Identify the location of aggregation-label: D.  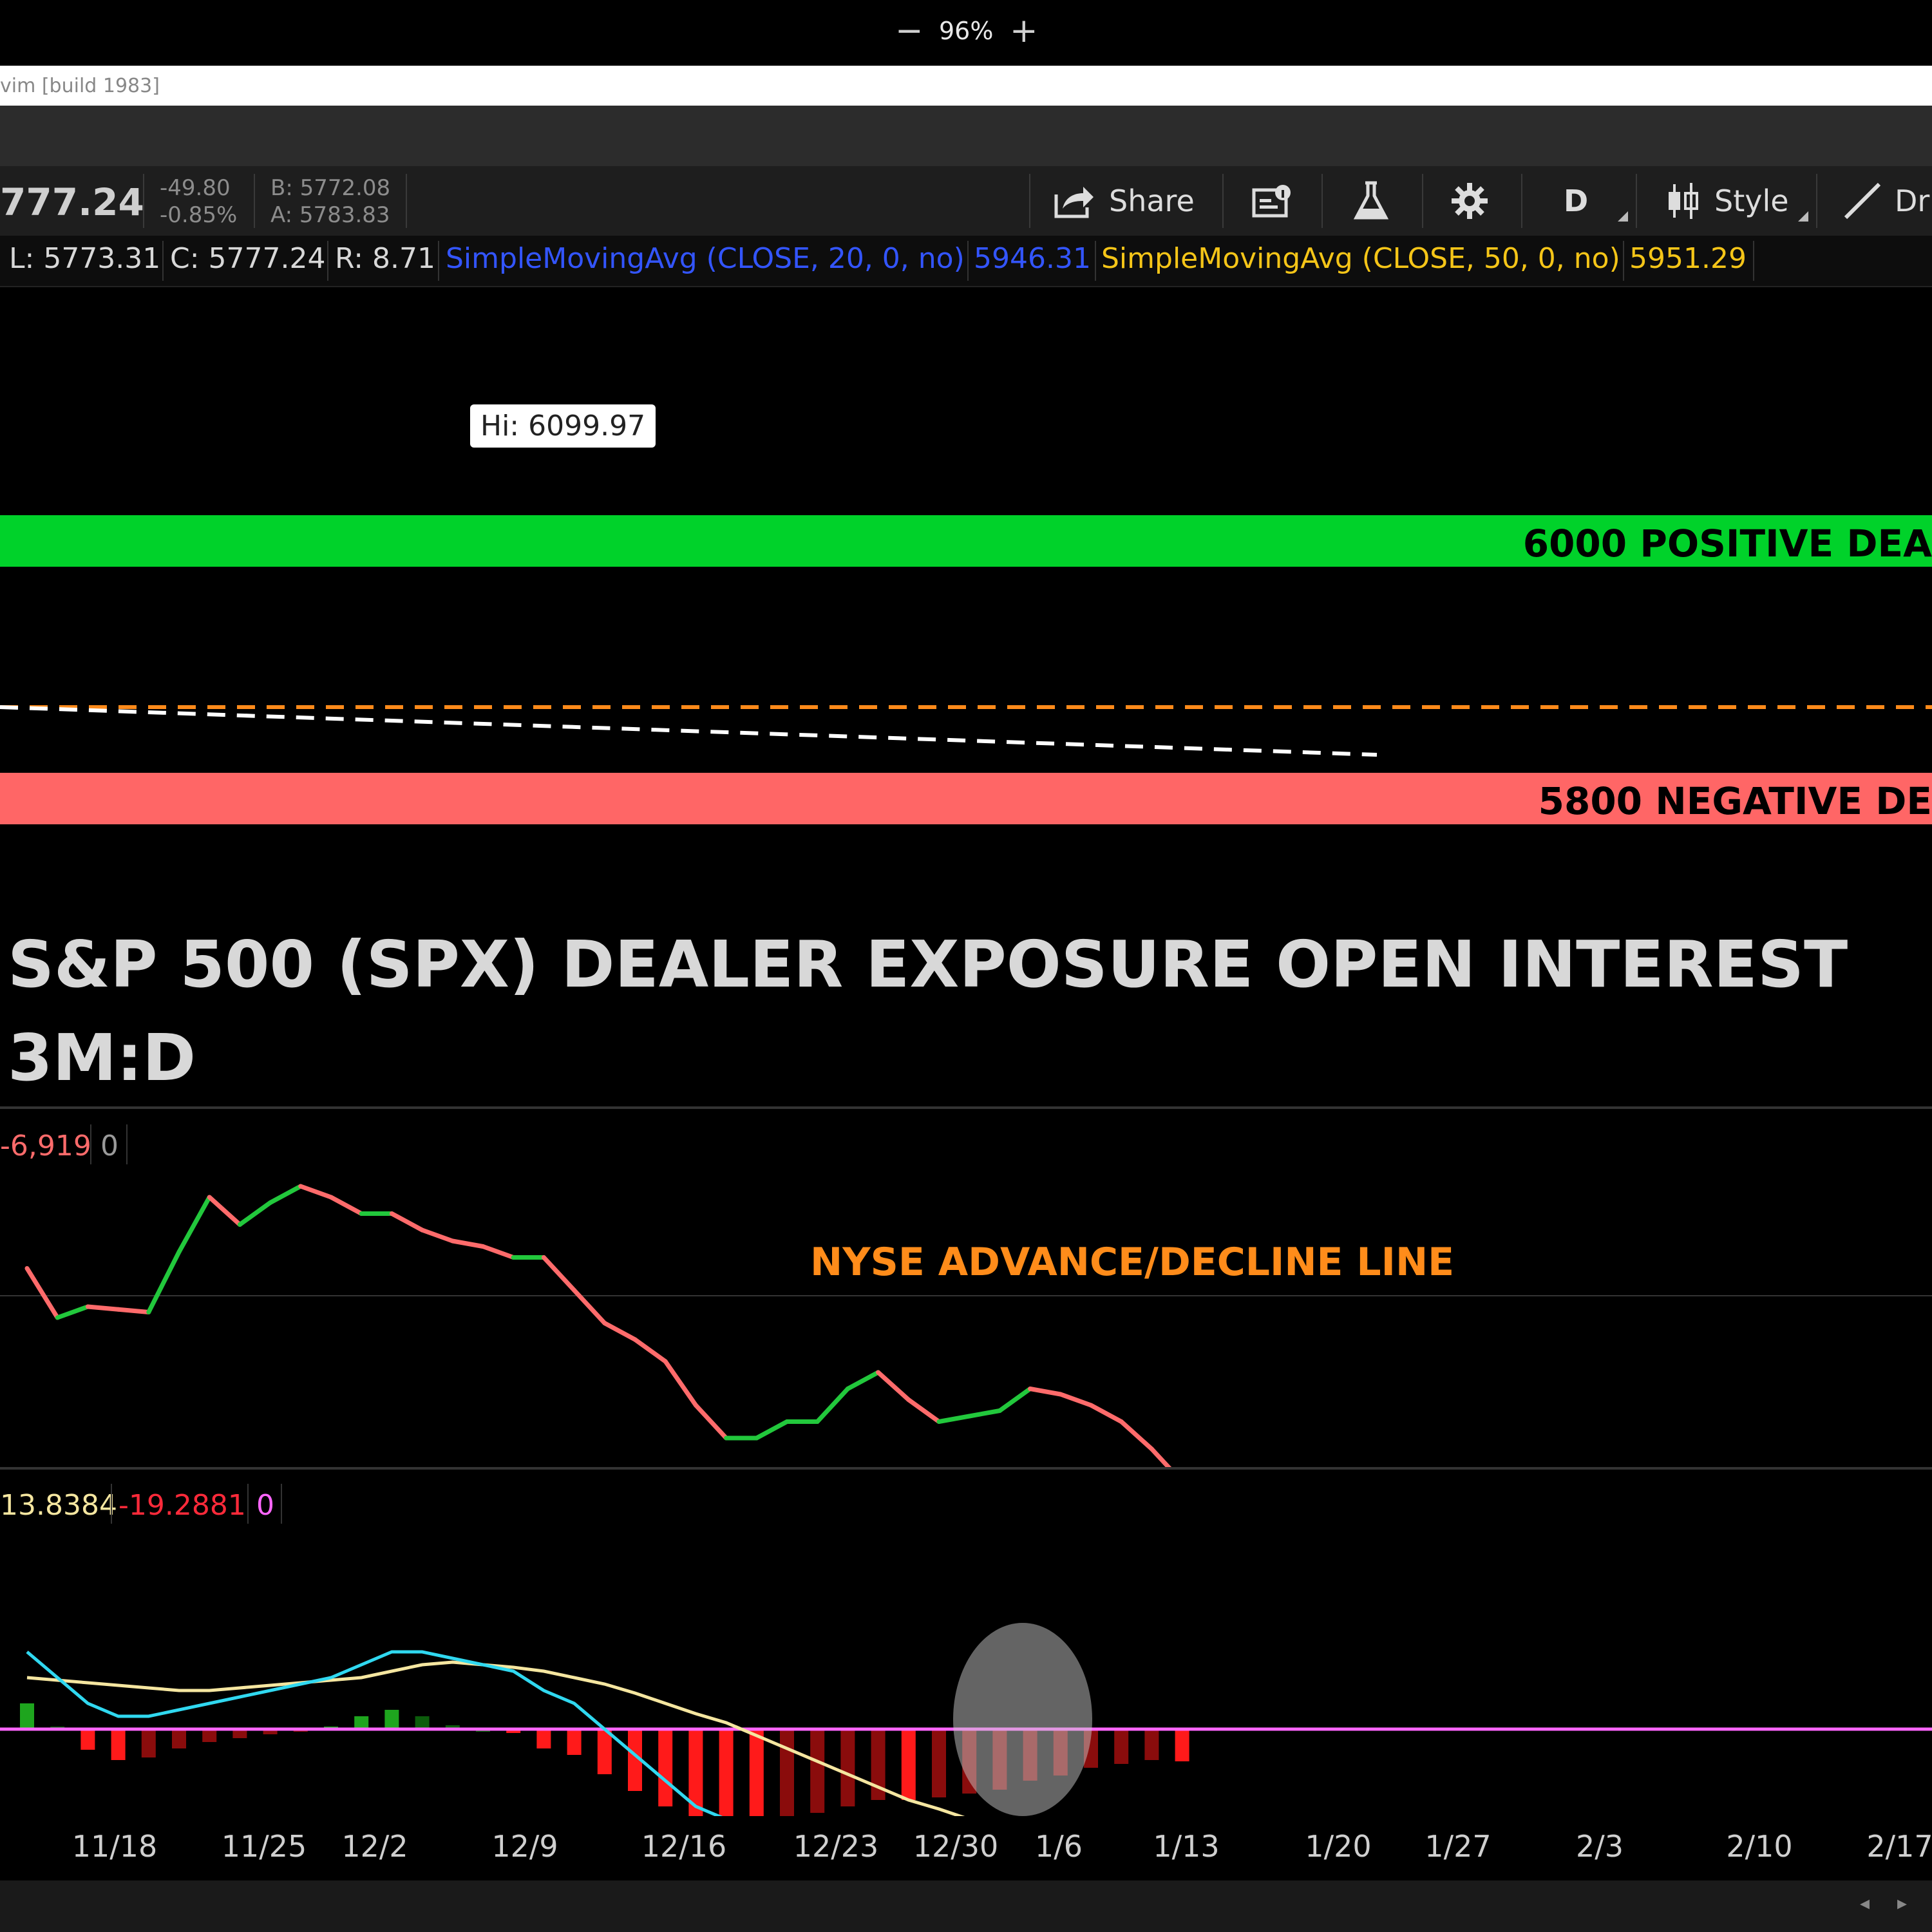
(1576, 201).